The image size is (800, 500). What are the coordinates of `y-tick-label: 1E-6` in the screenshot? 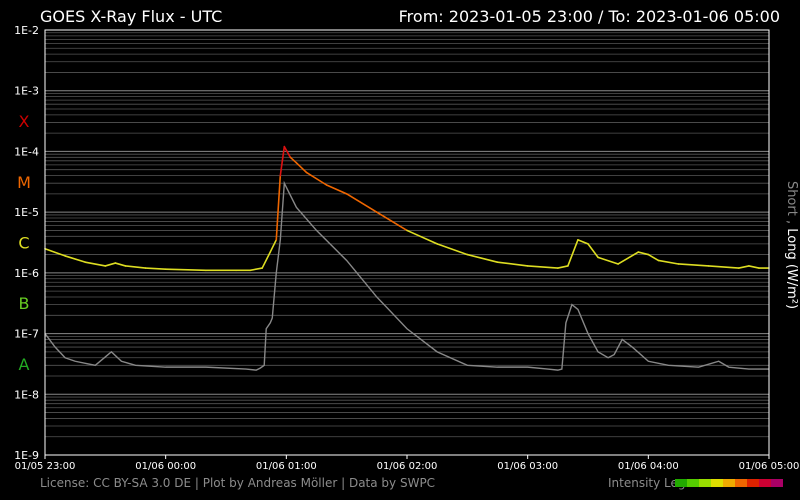 It's located at (26, 273).